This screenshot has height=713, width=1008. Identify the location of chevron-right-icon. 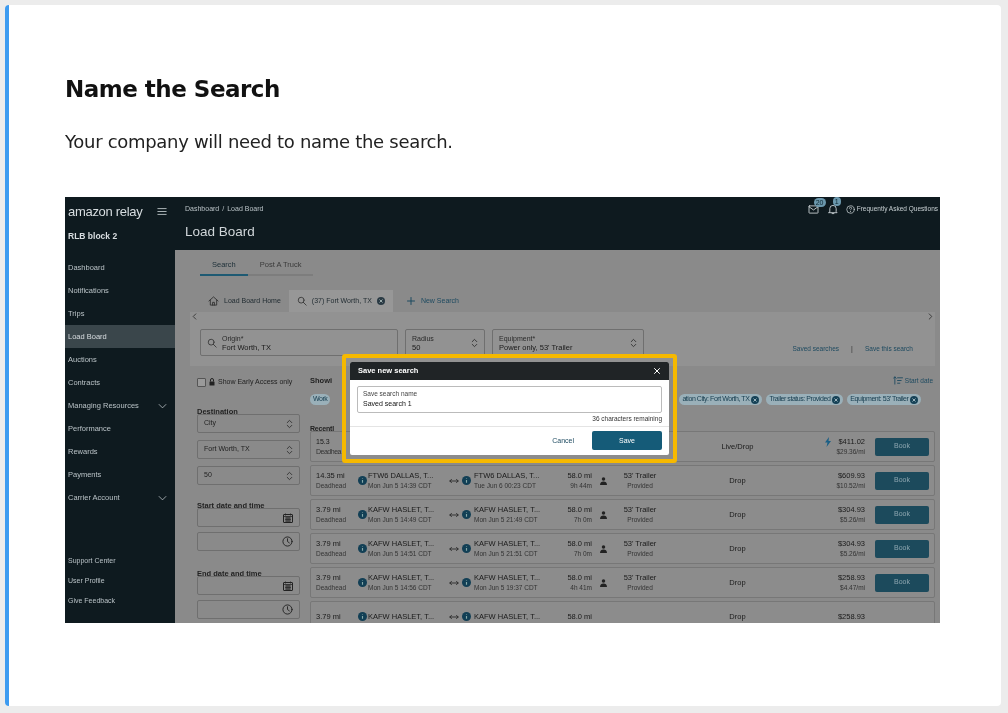
(930, 316).